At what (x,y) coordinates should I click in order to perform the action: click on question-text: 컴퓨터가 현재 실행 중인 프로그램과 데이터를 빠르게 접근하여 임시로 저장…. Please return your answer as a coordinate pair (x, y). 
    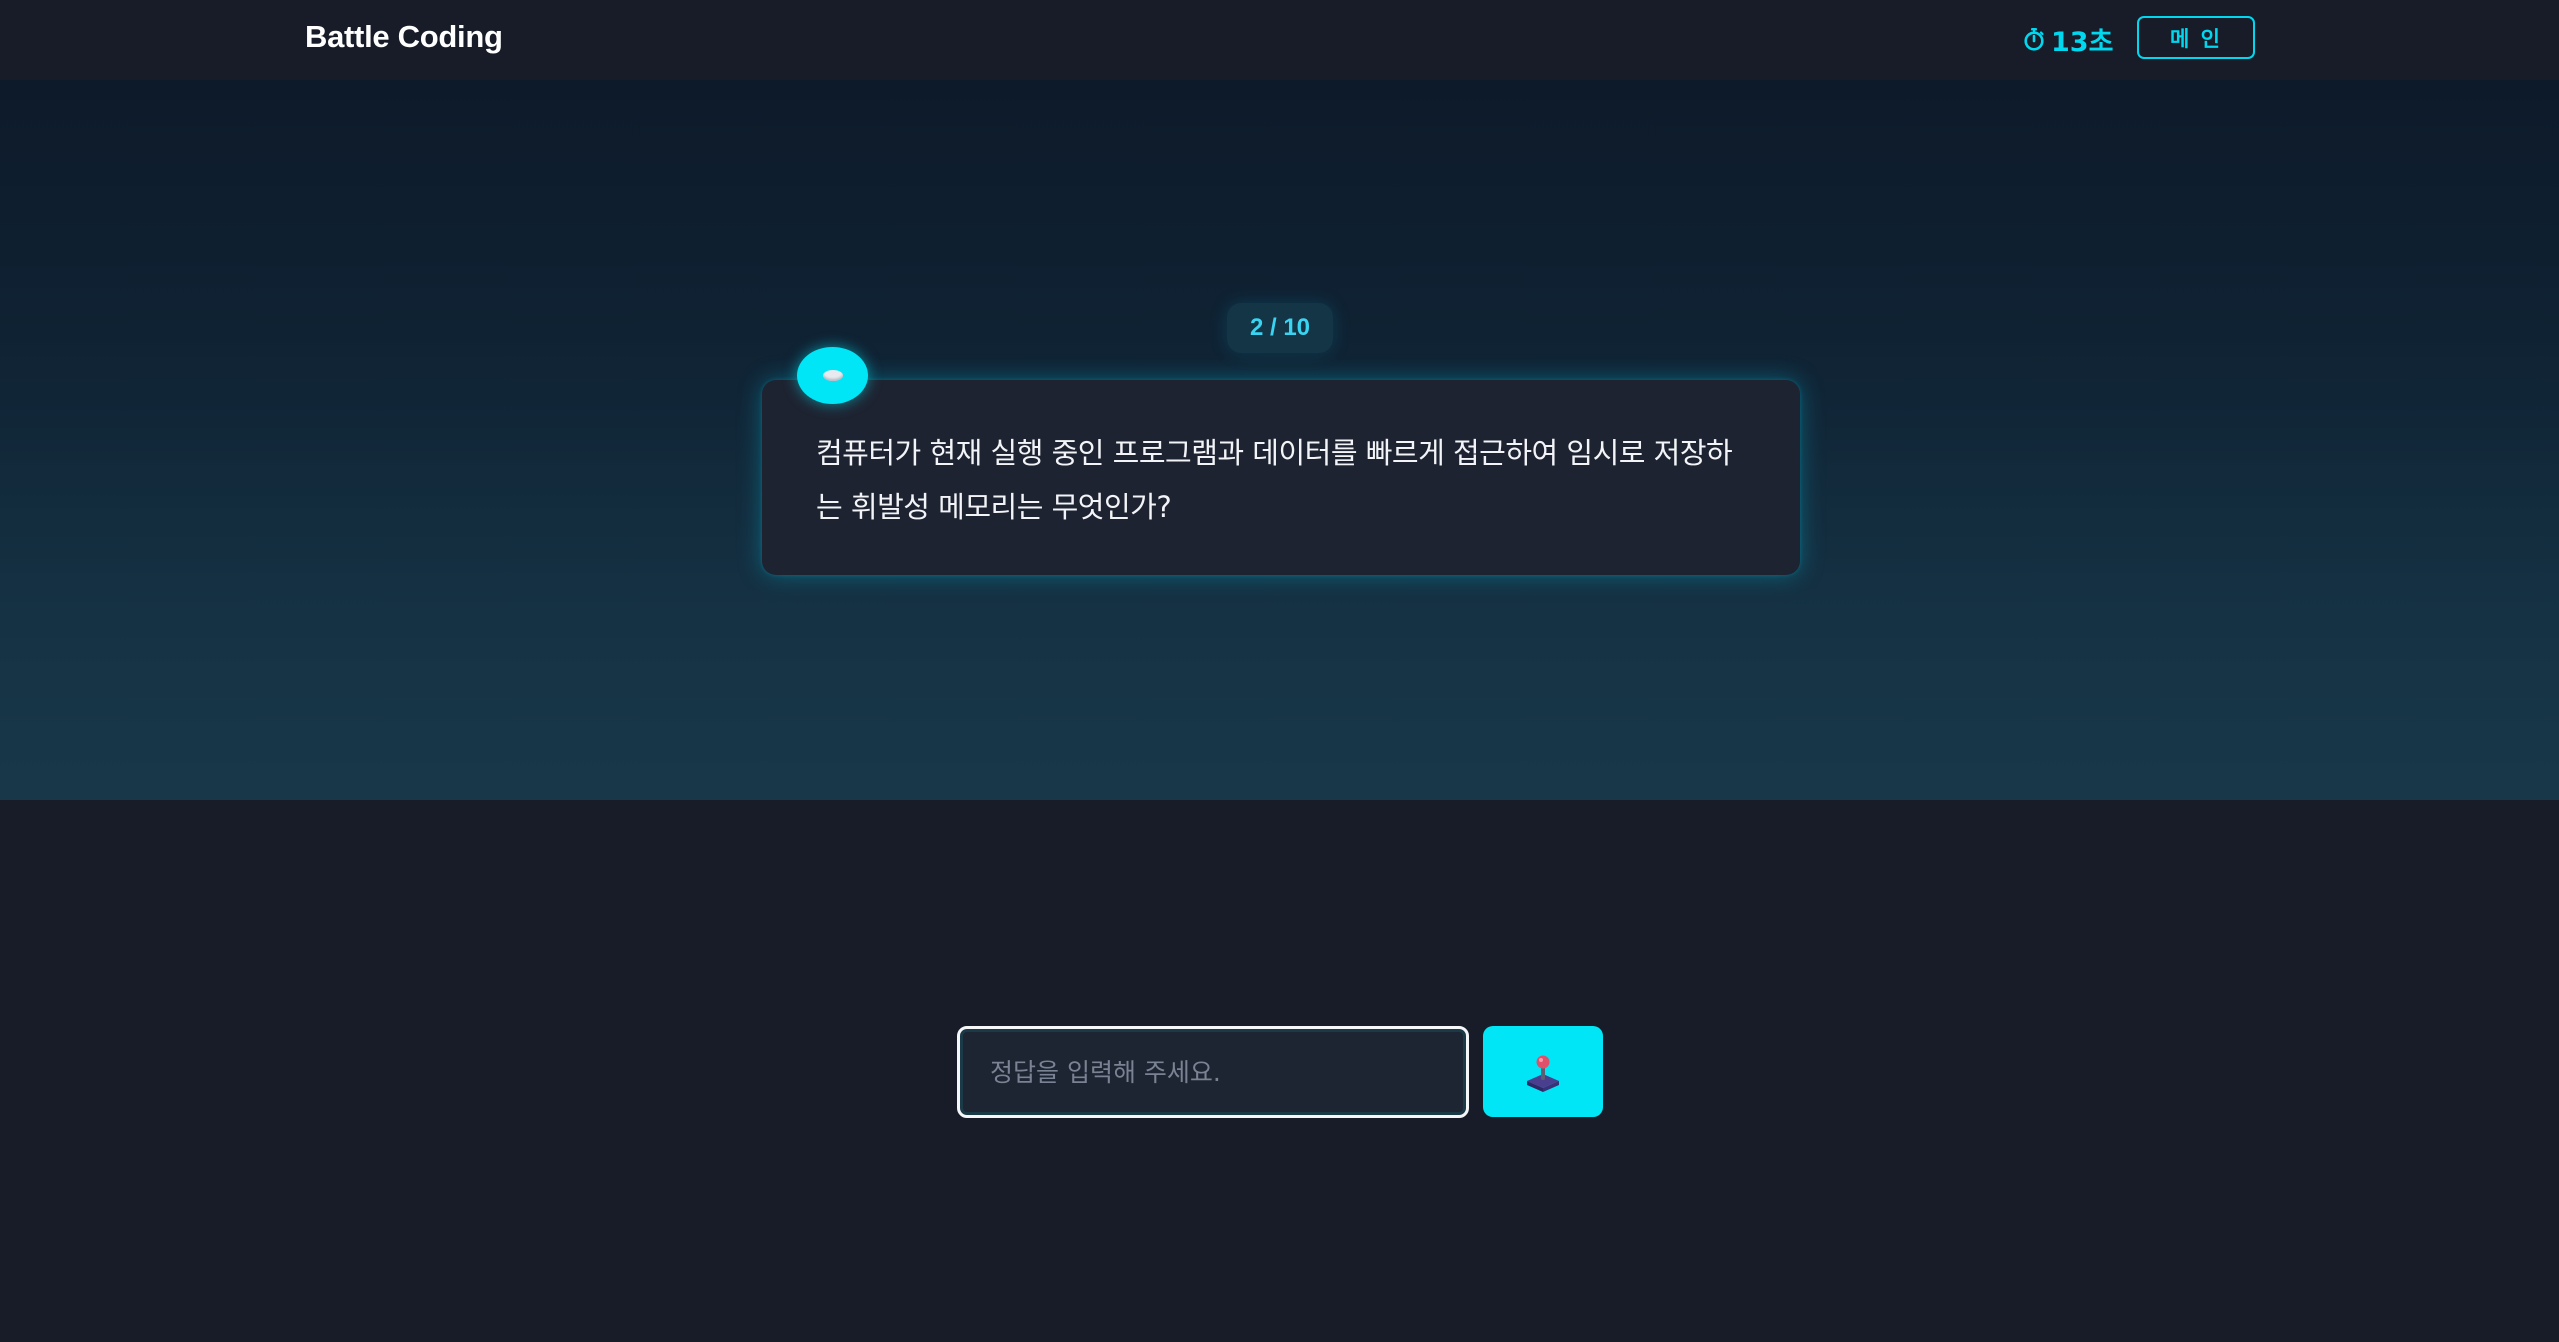
    Looking at the image, I should click on (1274, 480).